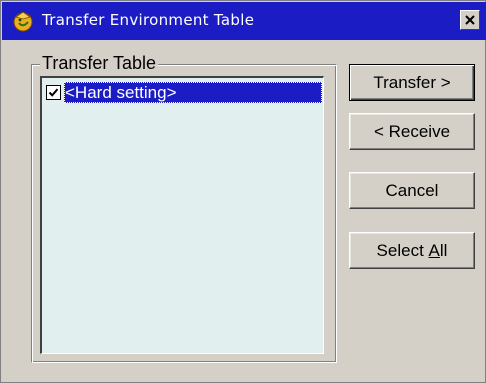 The image size is (486, 383). I want to click on checkmark-icon, so click(53, 92).